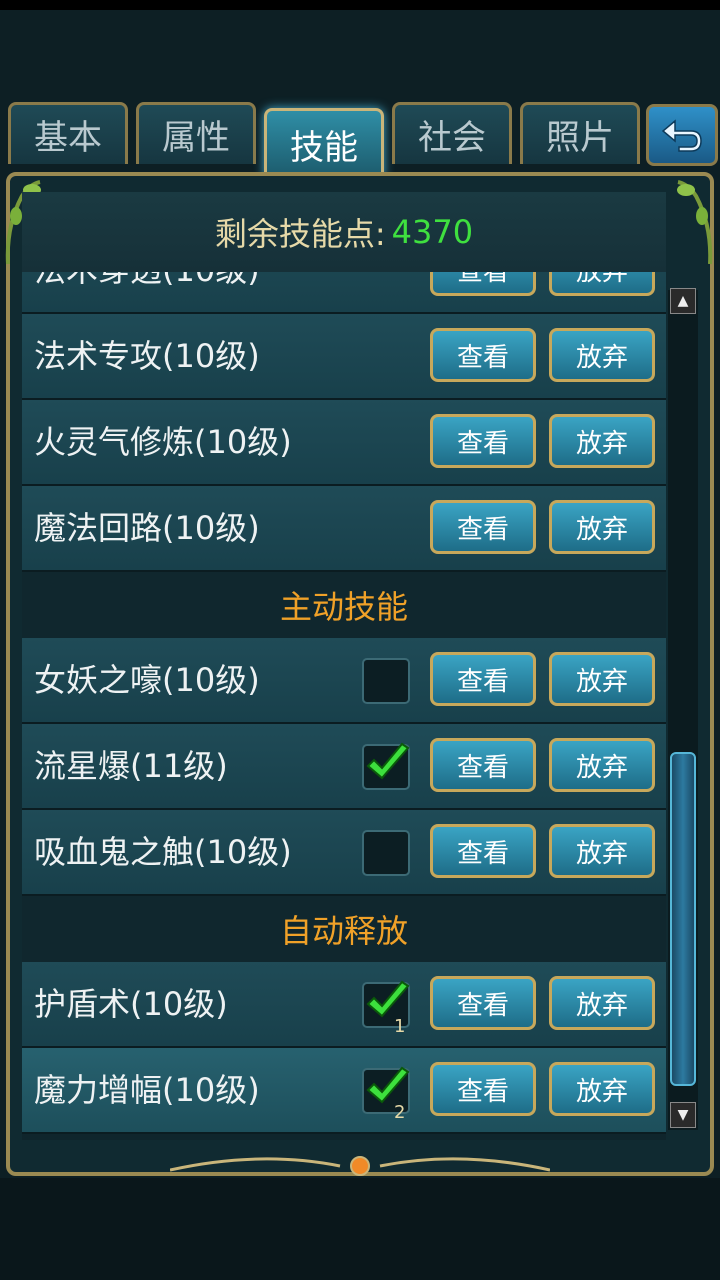 This screenshot has height=1280, width=720. I want to click on cast-order-number: 1, so click(400, 1026).